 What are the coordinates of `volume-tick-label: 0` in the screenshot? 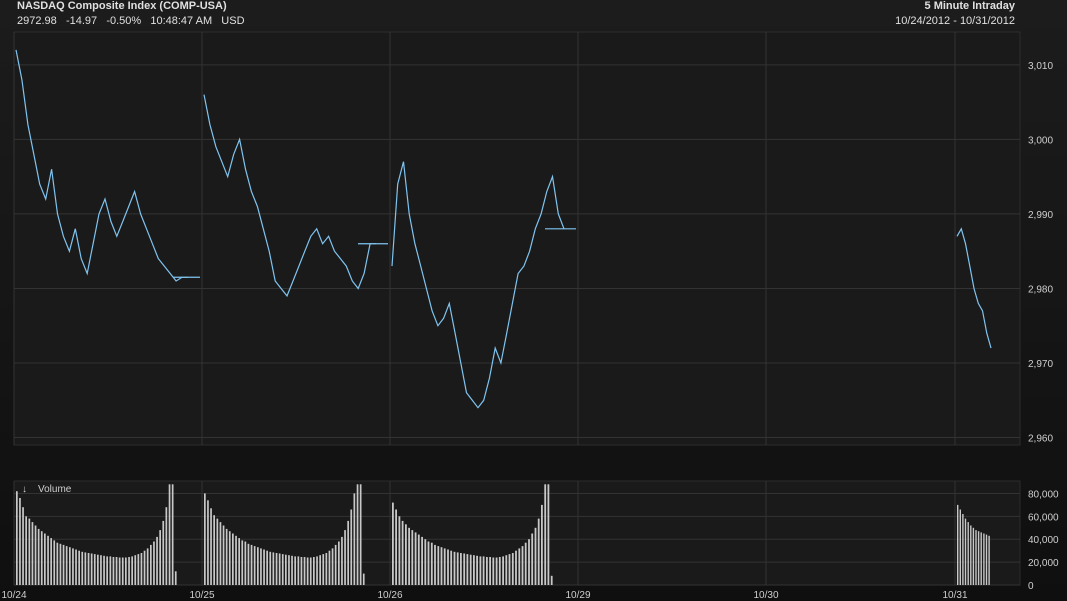 It's located at (1031, 586).